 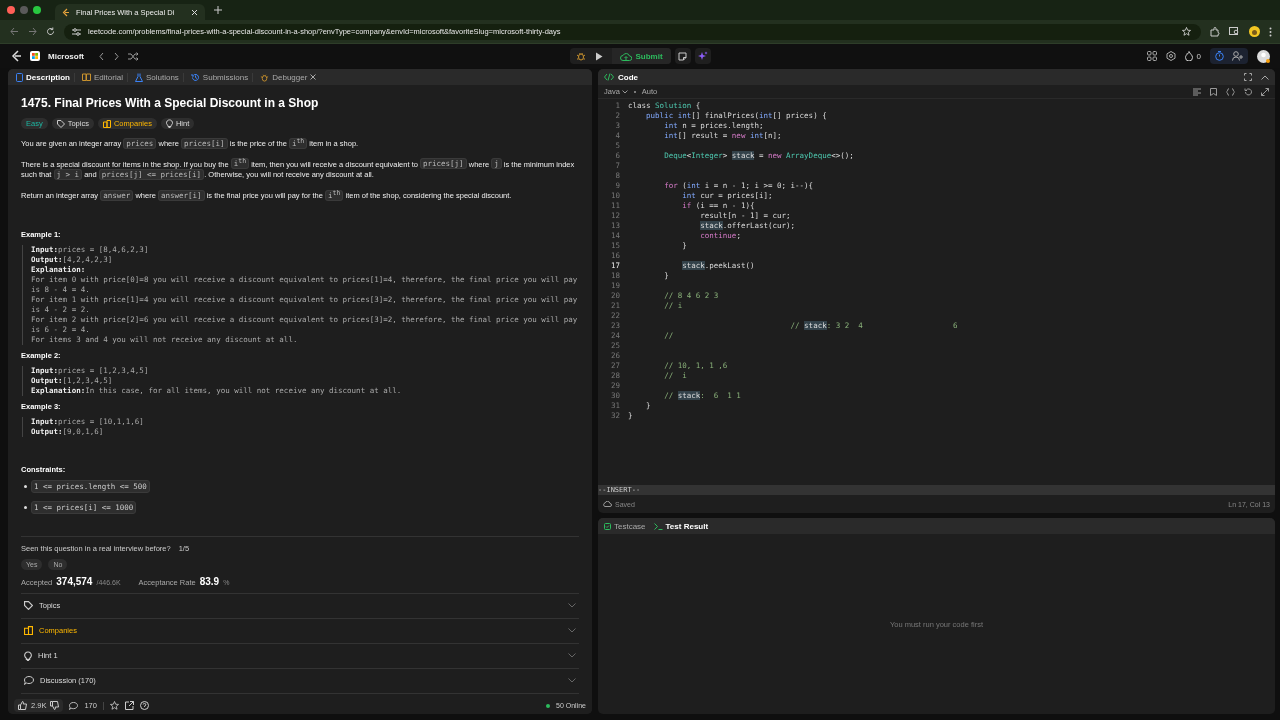 What do you see at coordinates (157, 77) in the screenshot?
I see `panel-tab: Solutions` at bounding box center [157, 77].